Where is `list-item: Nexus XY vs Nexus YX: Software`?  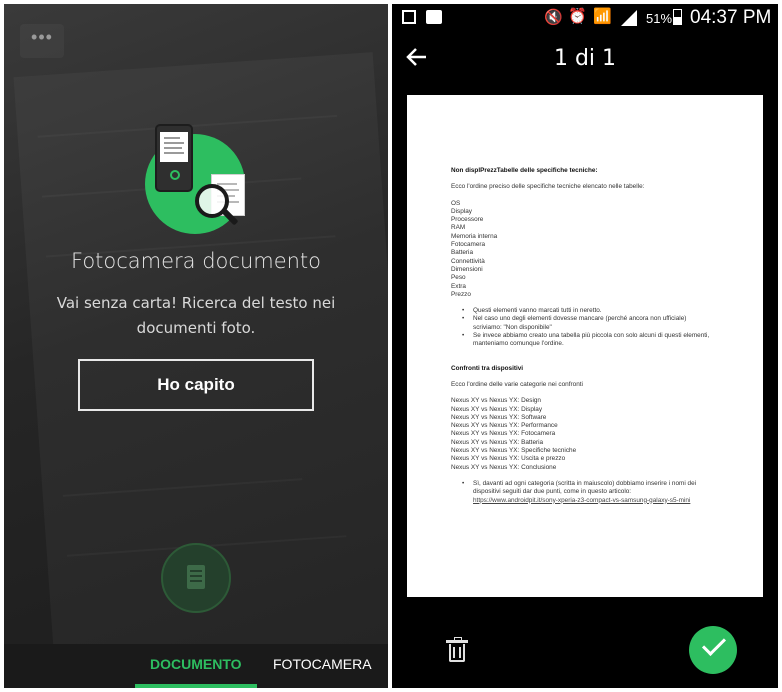 list-item: Nexus XY vs Nexus YX: Software is located at coordinates (499, 417).